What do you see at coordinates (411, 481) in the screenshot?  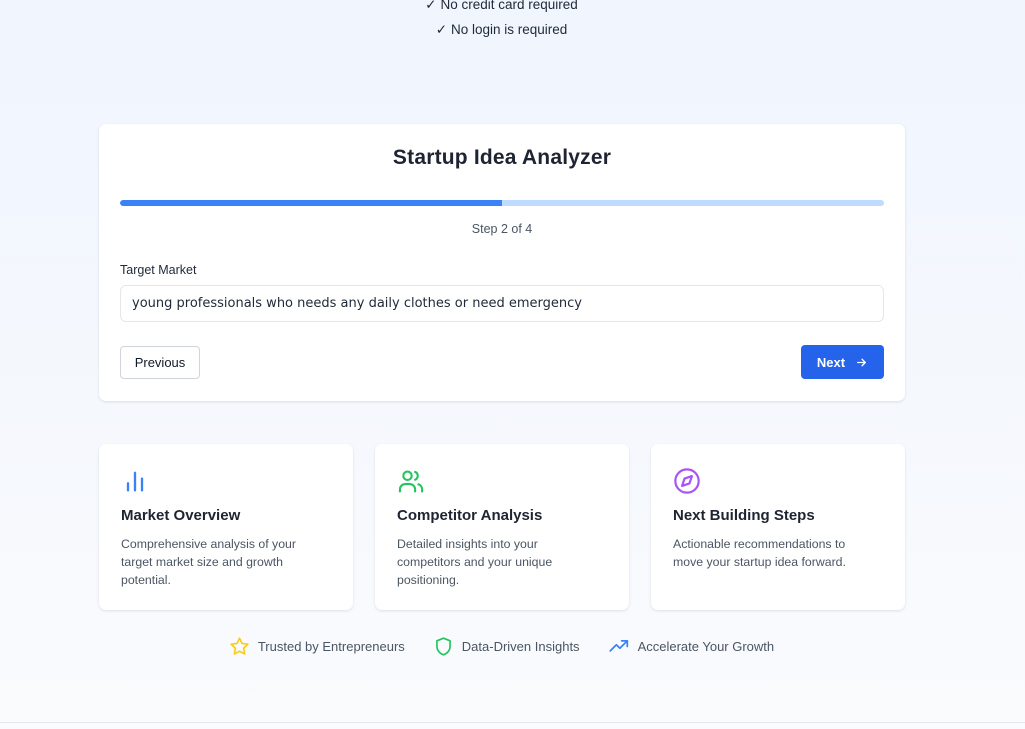 I see `users-icon` at bounding box center [411, 481].